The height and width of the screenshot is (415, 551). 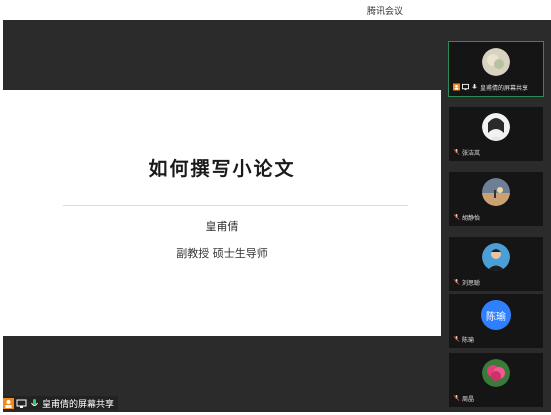 What do you see at coordinates (222, 253) in the screenshot?
I see `slide-role: 副教授 硕士生导师` at bounding box center [222, 253].